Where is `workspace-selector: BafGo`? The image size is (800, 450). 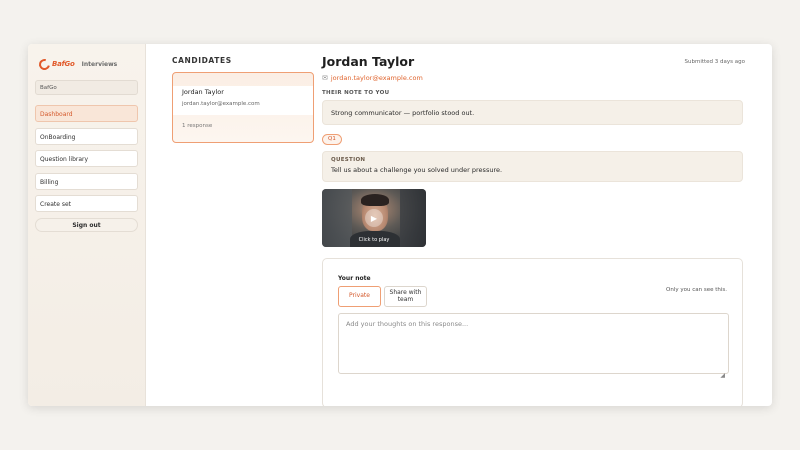 workspace-selector: BafGo is located at coordinates (86, 87).